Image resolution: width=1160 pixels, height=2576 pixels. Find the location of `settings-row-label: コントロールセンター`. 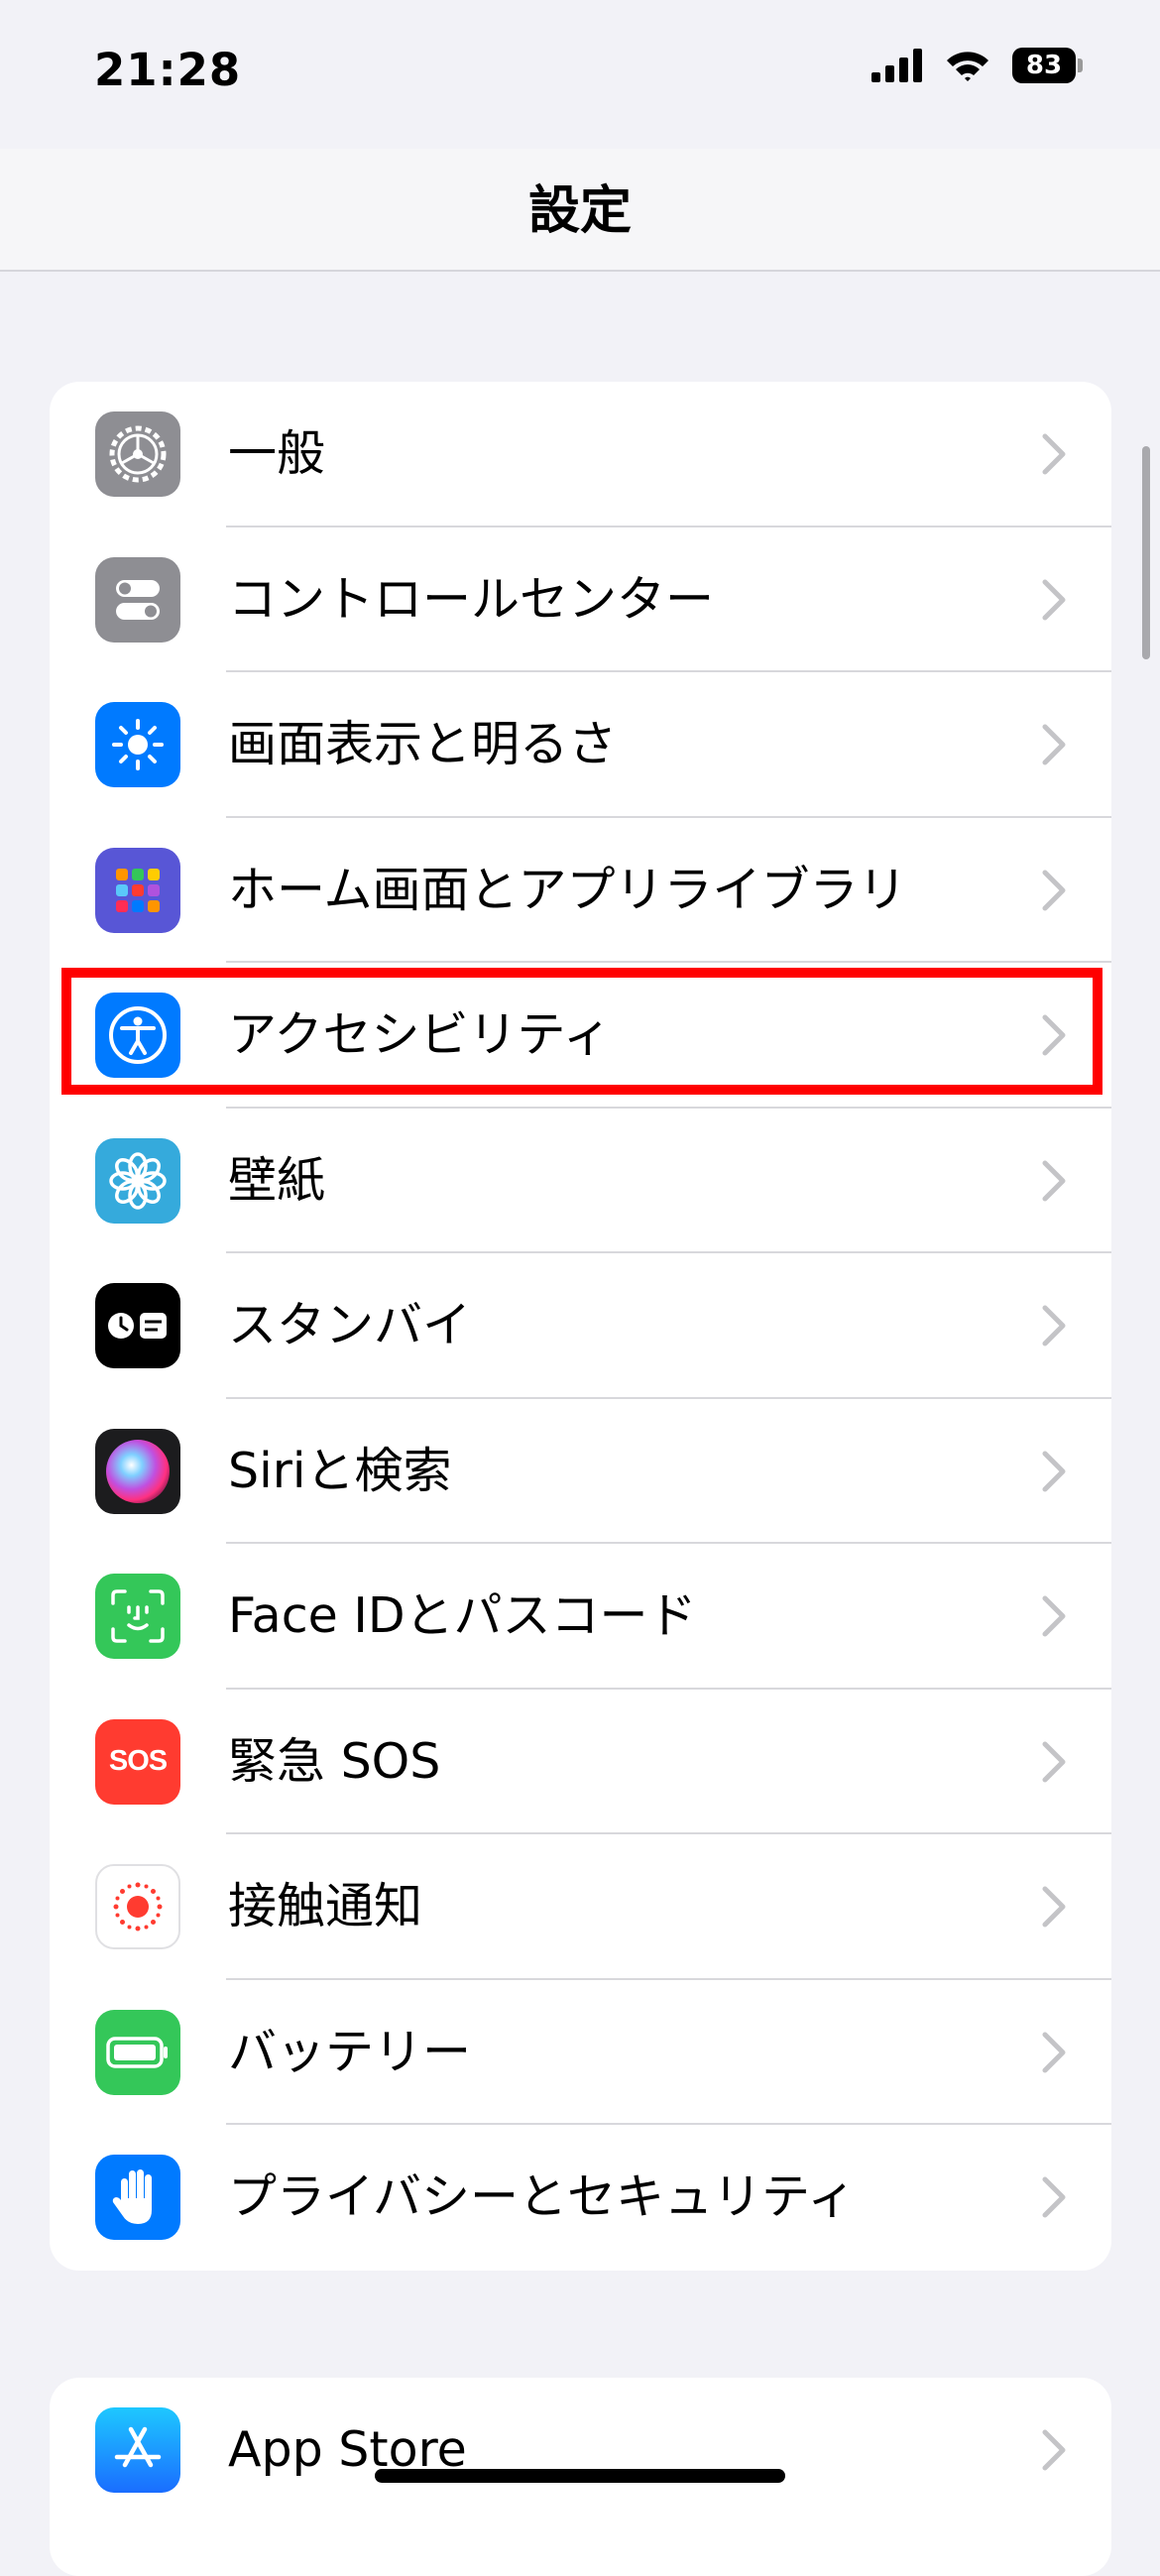

settings-row-label: コントロールセンター is located at coordinates (471, 599).